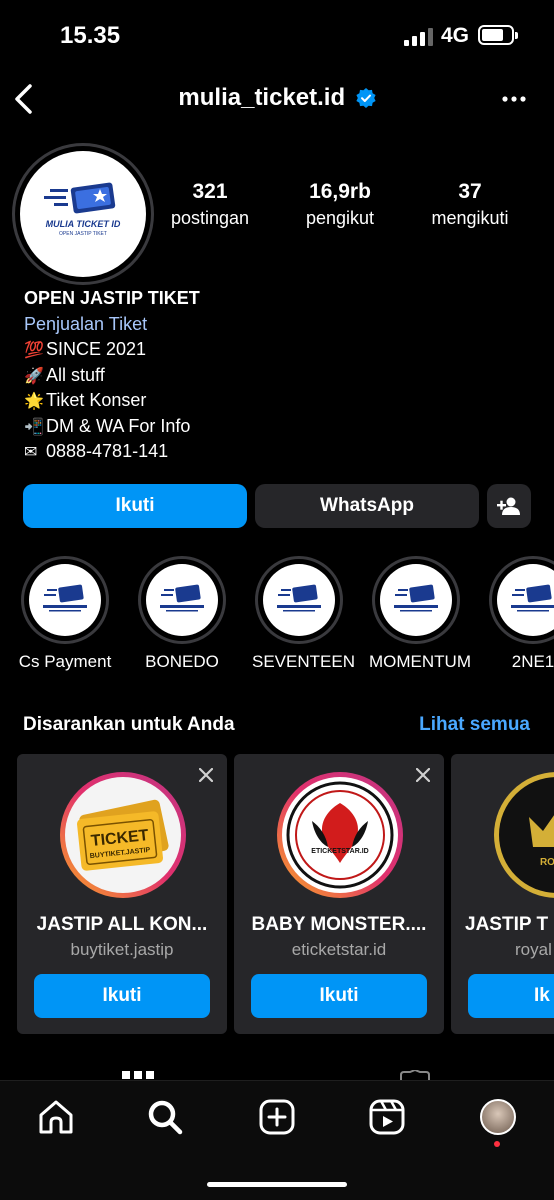 This screenshot has height=1200, width=554. I want to click on suggestion-avatar: ROYAL, so click(526, 835).